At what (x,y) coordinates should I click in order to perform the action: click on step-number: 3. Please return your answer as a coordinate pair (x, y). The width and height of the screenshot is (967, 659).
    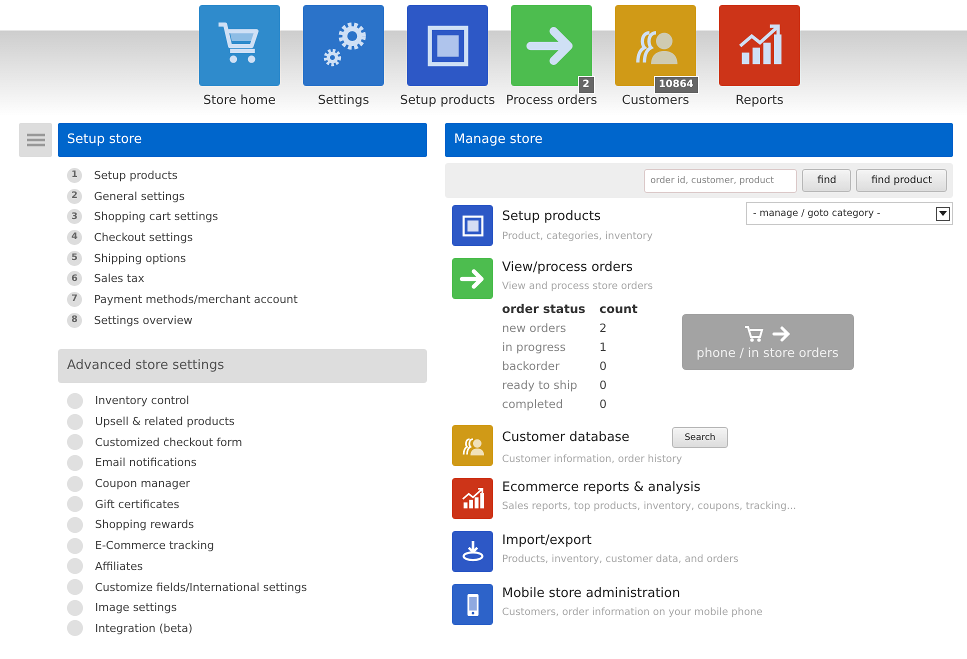
    Looking at the image, I should click on (74, 216).